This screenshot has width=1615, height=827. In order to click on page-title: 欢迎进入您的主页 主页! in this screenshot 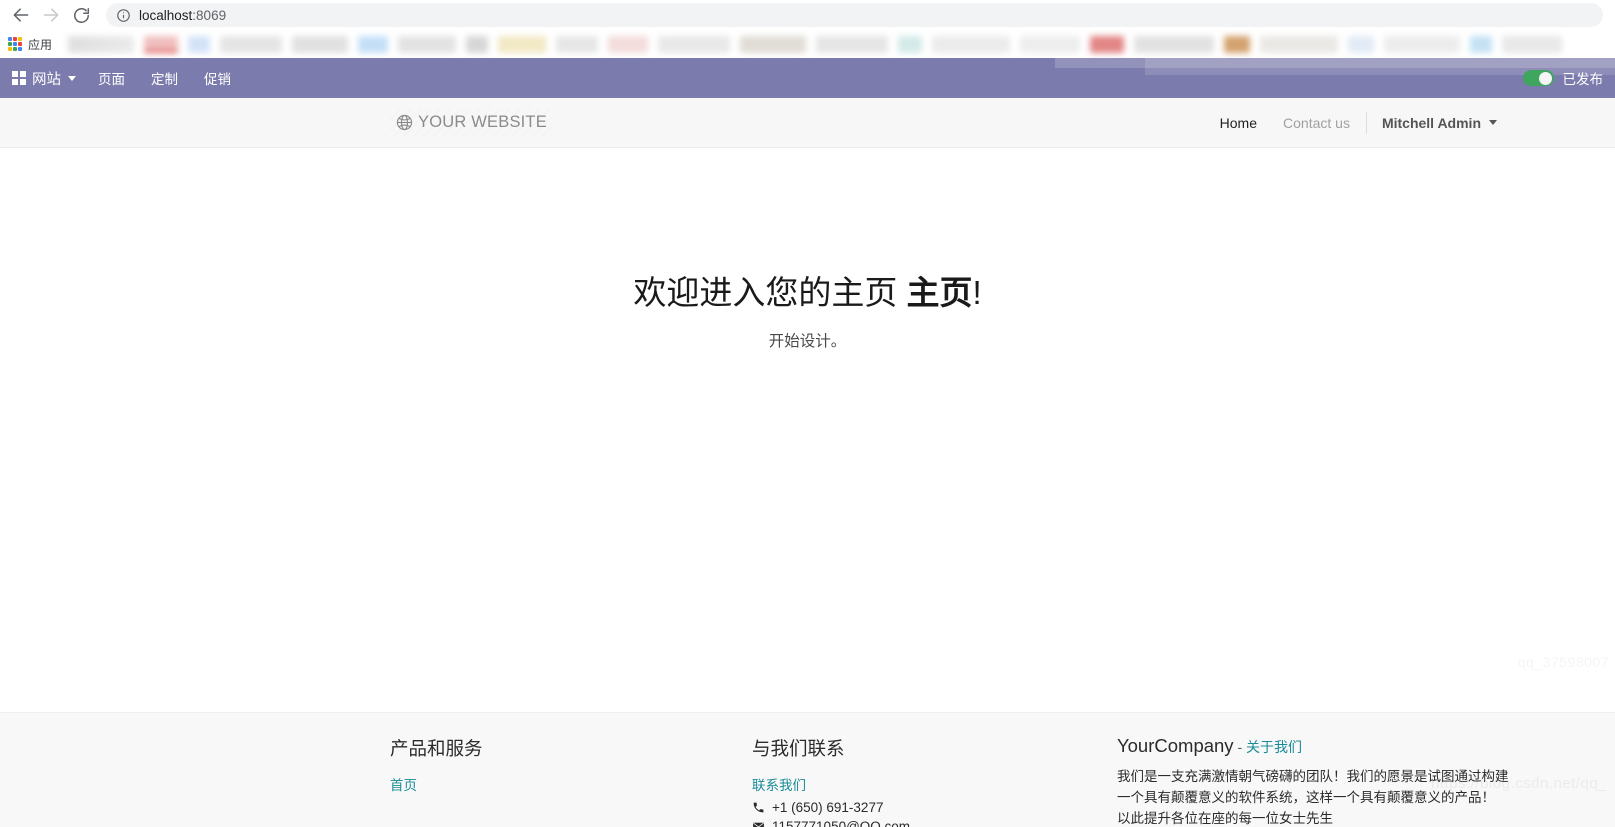, I will do `click(807, 293)`.